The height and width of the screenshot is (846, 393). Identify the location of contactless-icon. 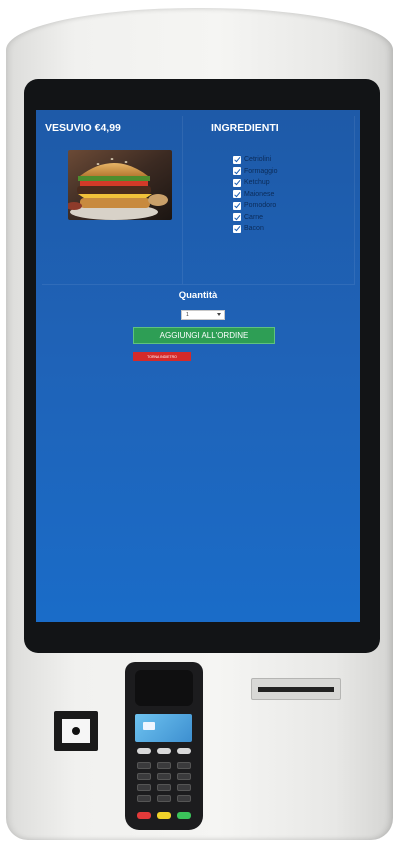
(149, 726).